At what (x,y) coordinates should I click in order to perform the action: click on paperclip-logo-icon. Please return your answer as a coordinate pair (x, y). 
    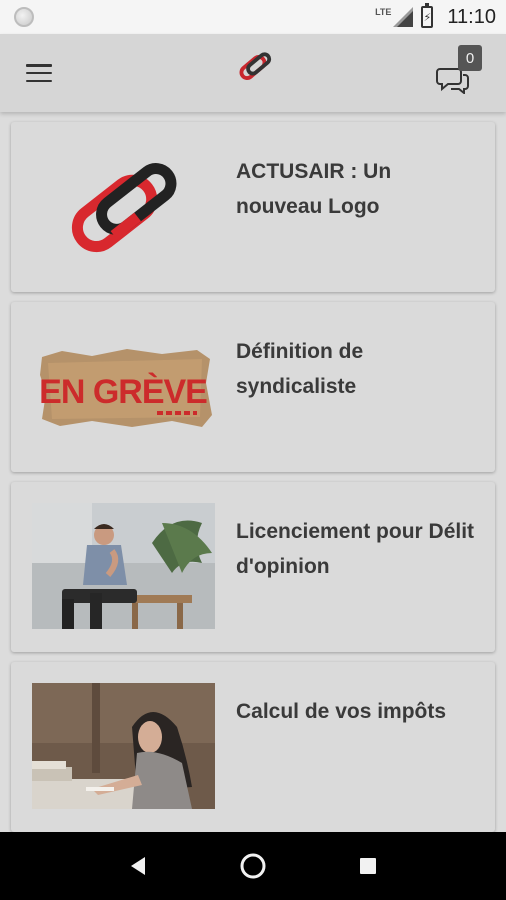
    Looking at the image, I should click on (255, 67).